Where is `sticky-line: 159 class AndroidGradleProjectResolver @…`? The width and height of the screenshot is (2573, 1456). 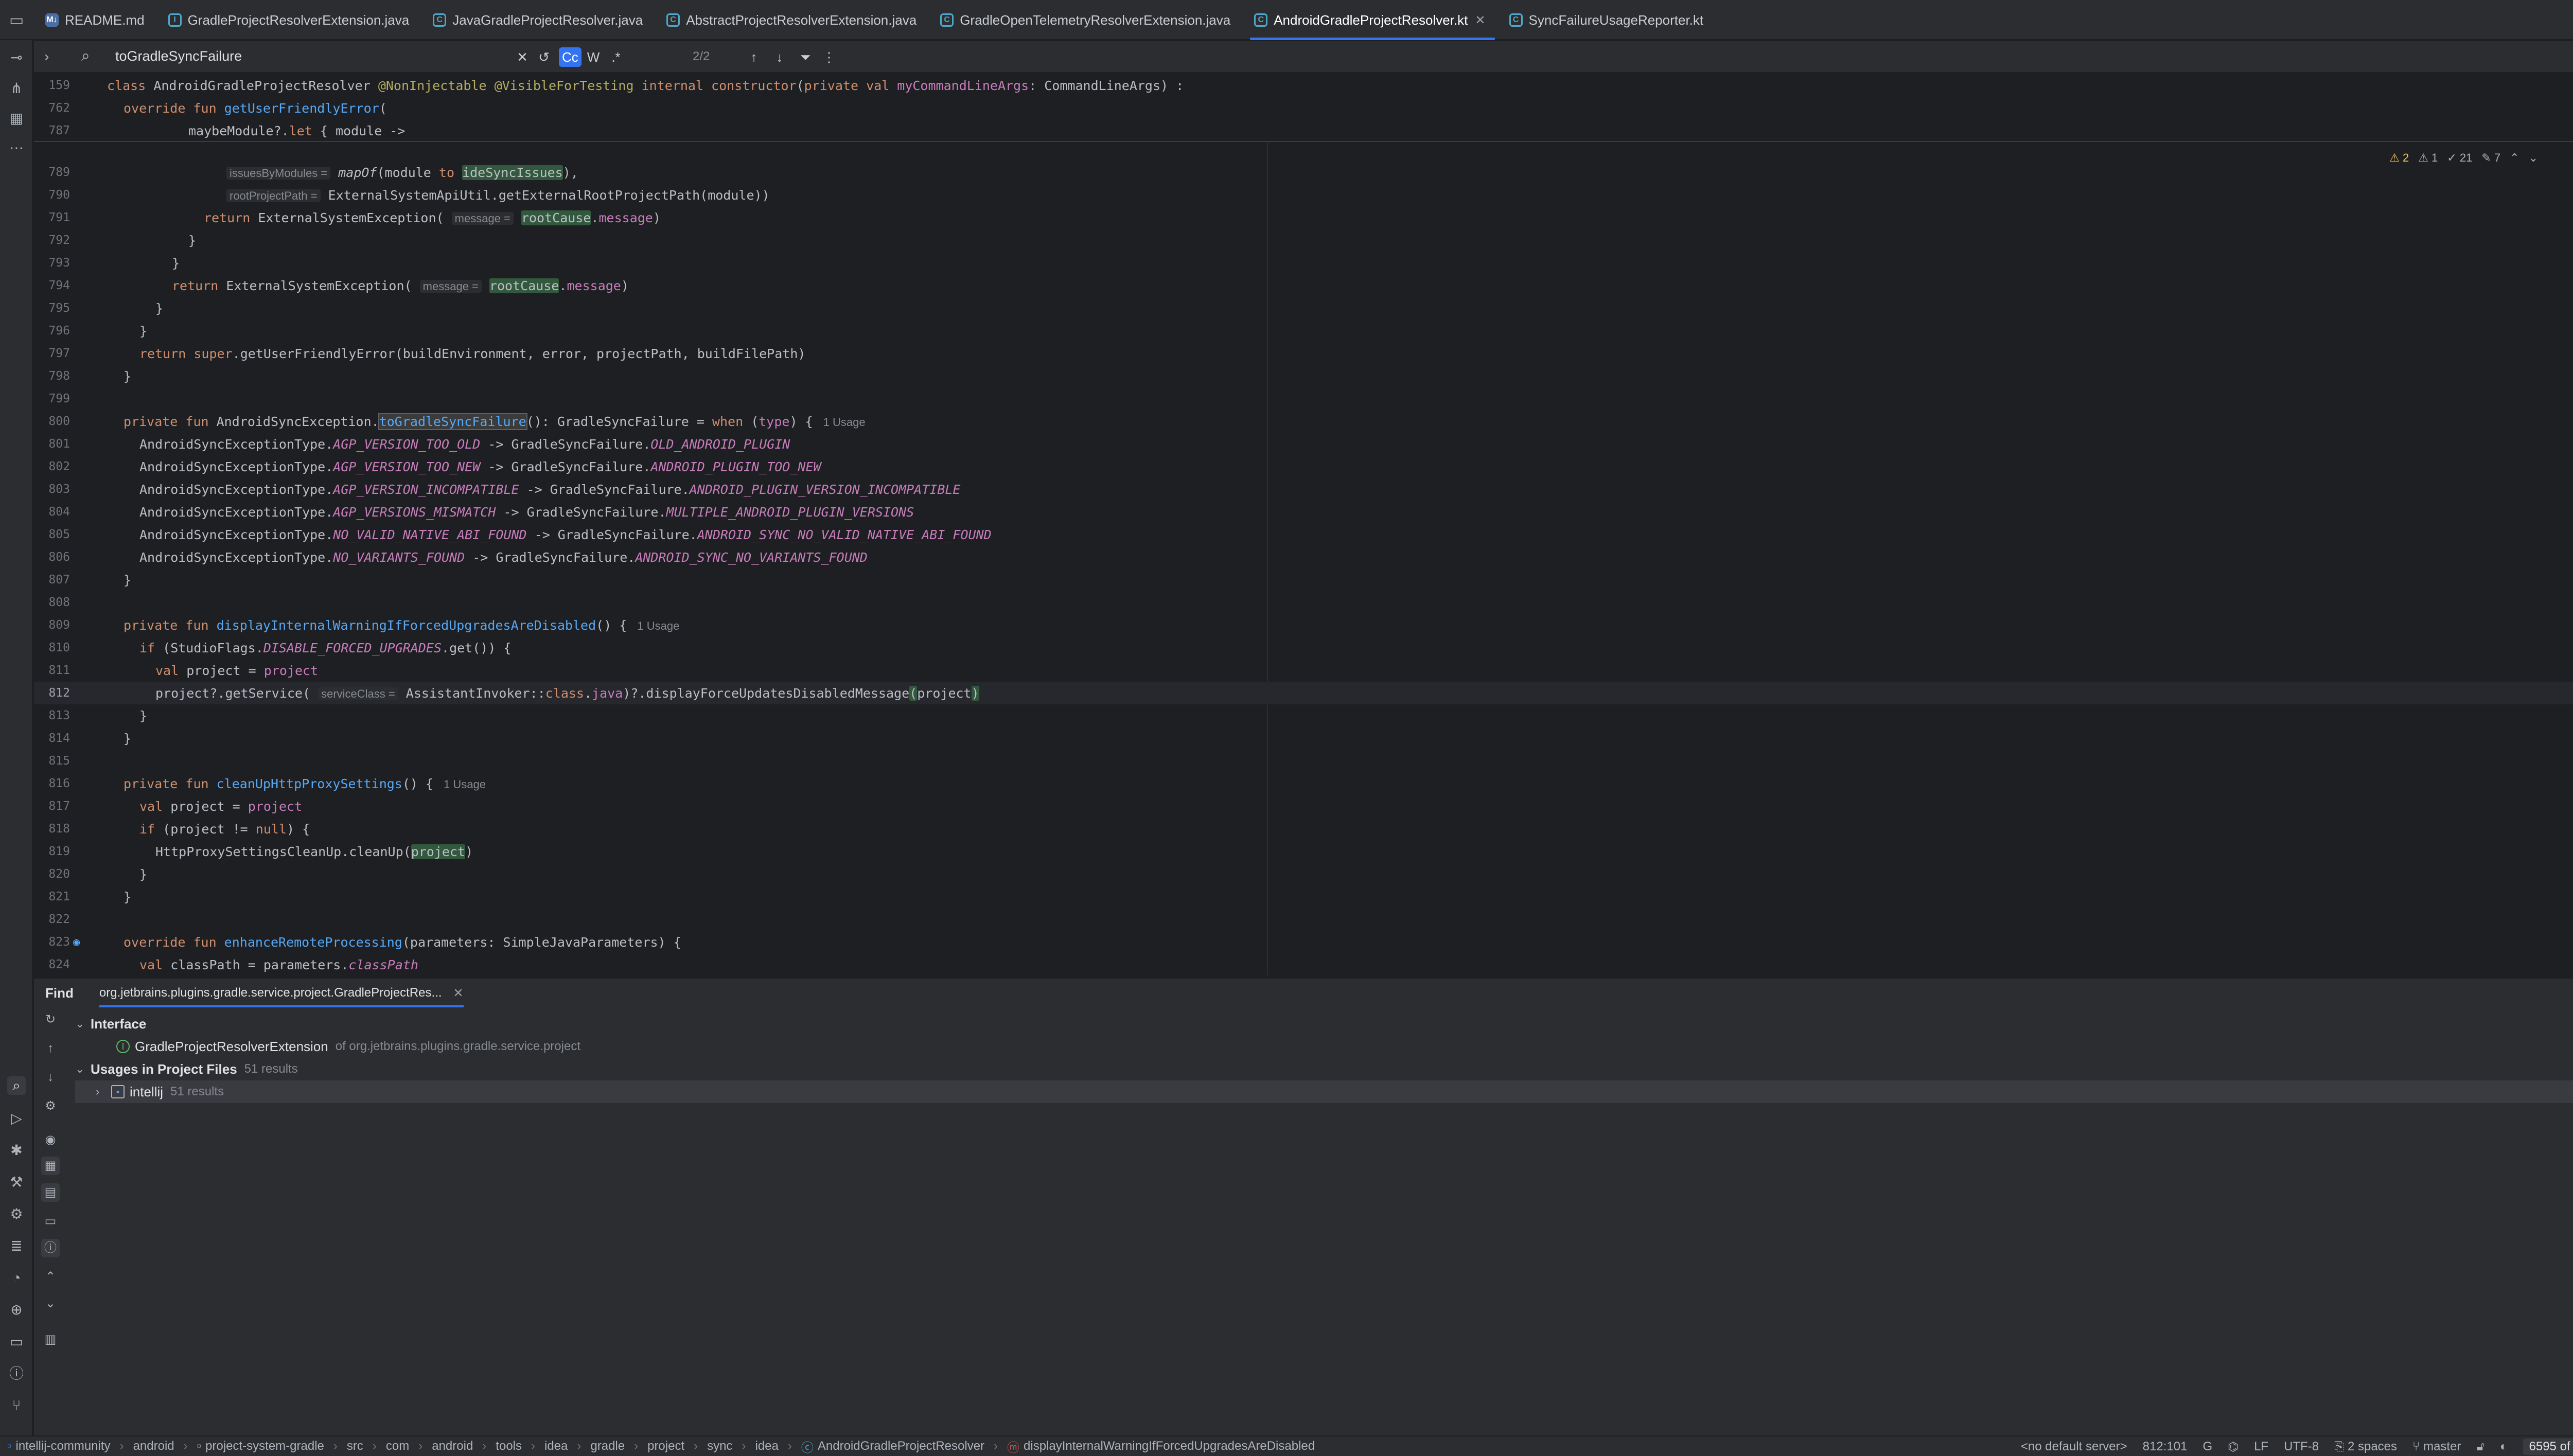 sticky-line: 159 class AndroidGradleProjectResolver @… is located at coordinates (1303, 85).